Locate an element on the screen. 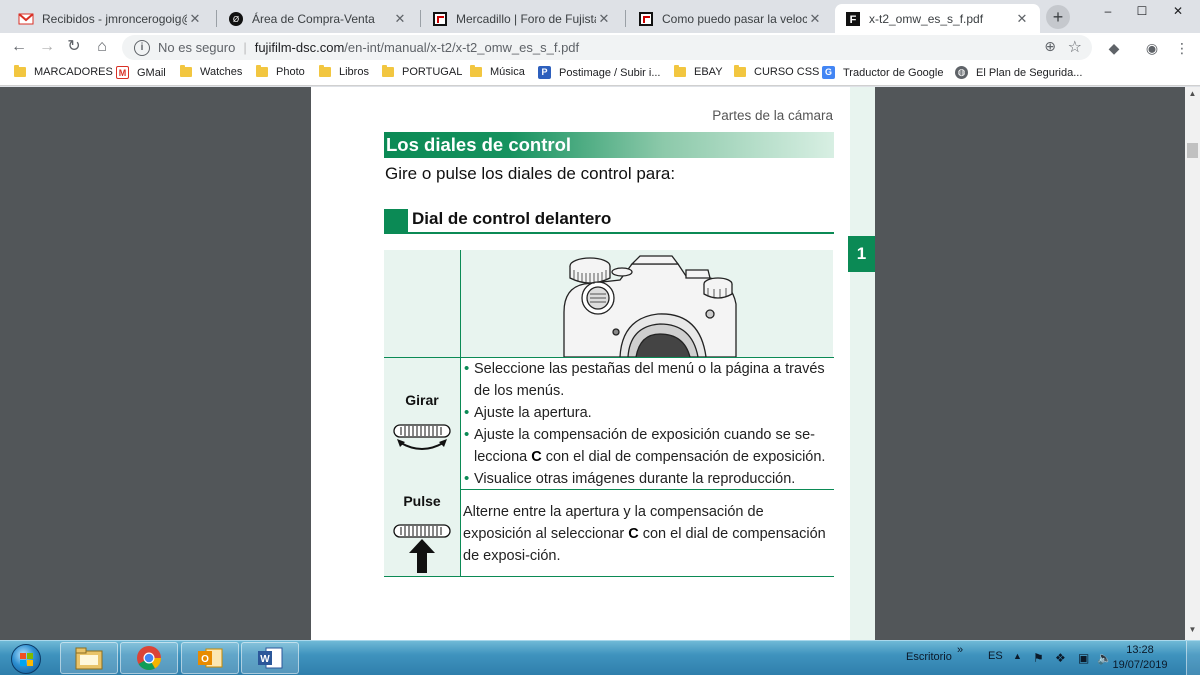  fujistas-icon is located at coordinates (440, 18).